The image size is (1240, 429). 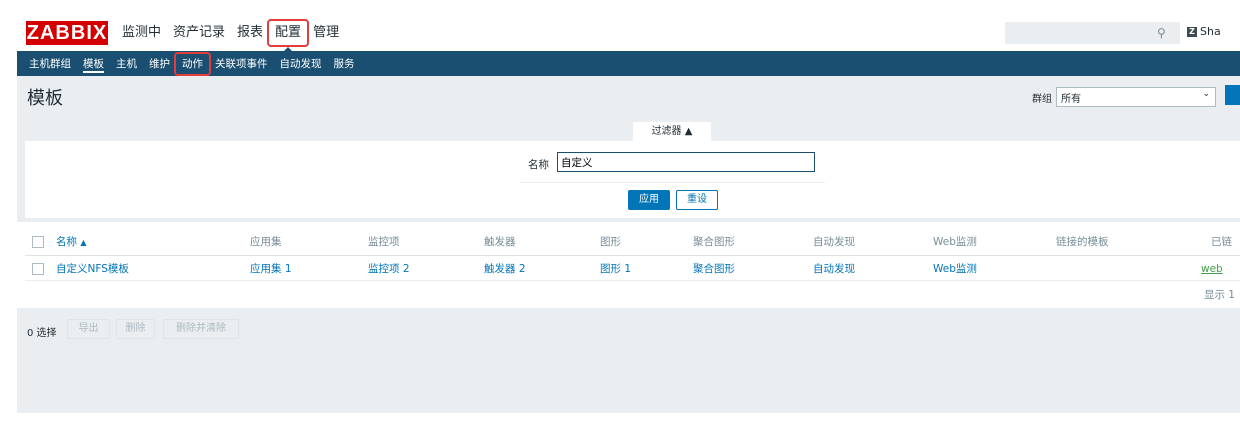 What do you see at coordinates (266, 242) in the screenshot?
I see `col-applications-header: 应用集` at bounding box center [266, 242].